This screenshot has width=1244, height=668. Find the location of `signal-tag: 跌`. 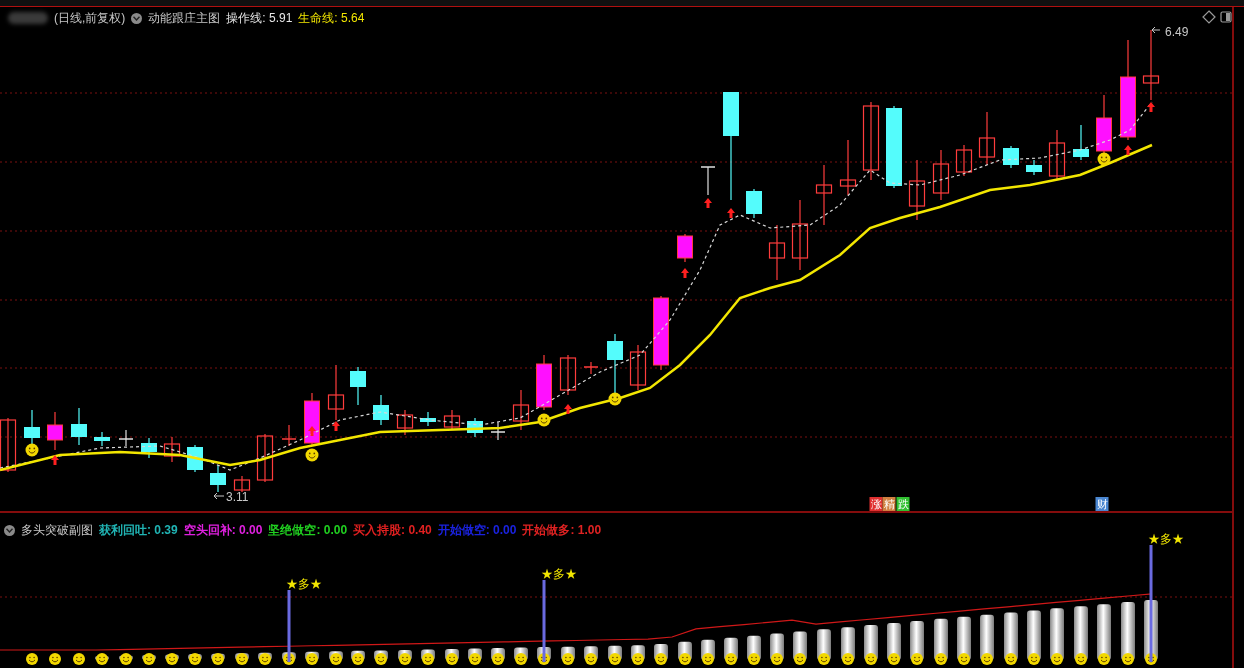

signal-tag: 跌 is located at coordinates (903, 504).